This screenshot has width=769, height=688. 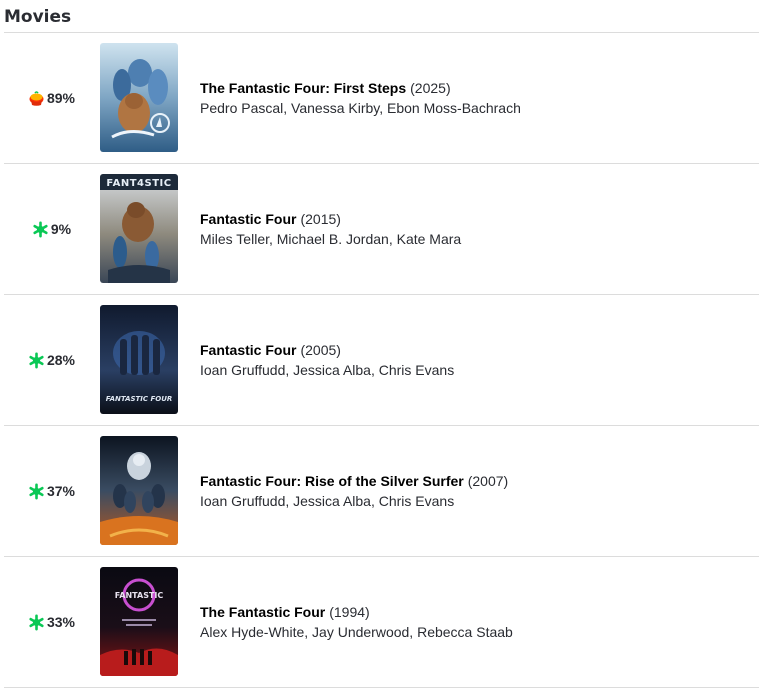 I want to click on tomatometer-score: 28%, so click(x=51, y=360).